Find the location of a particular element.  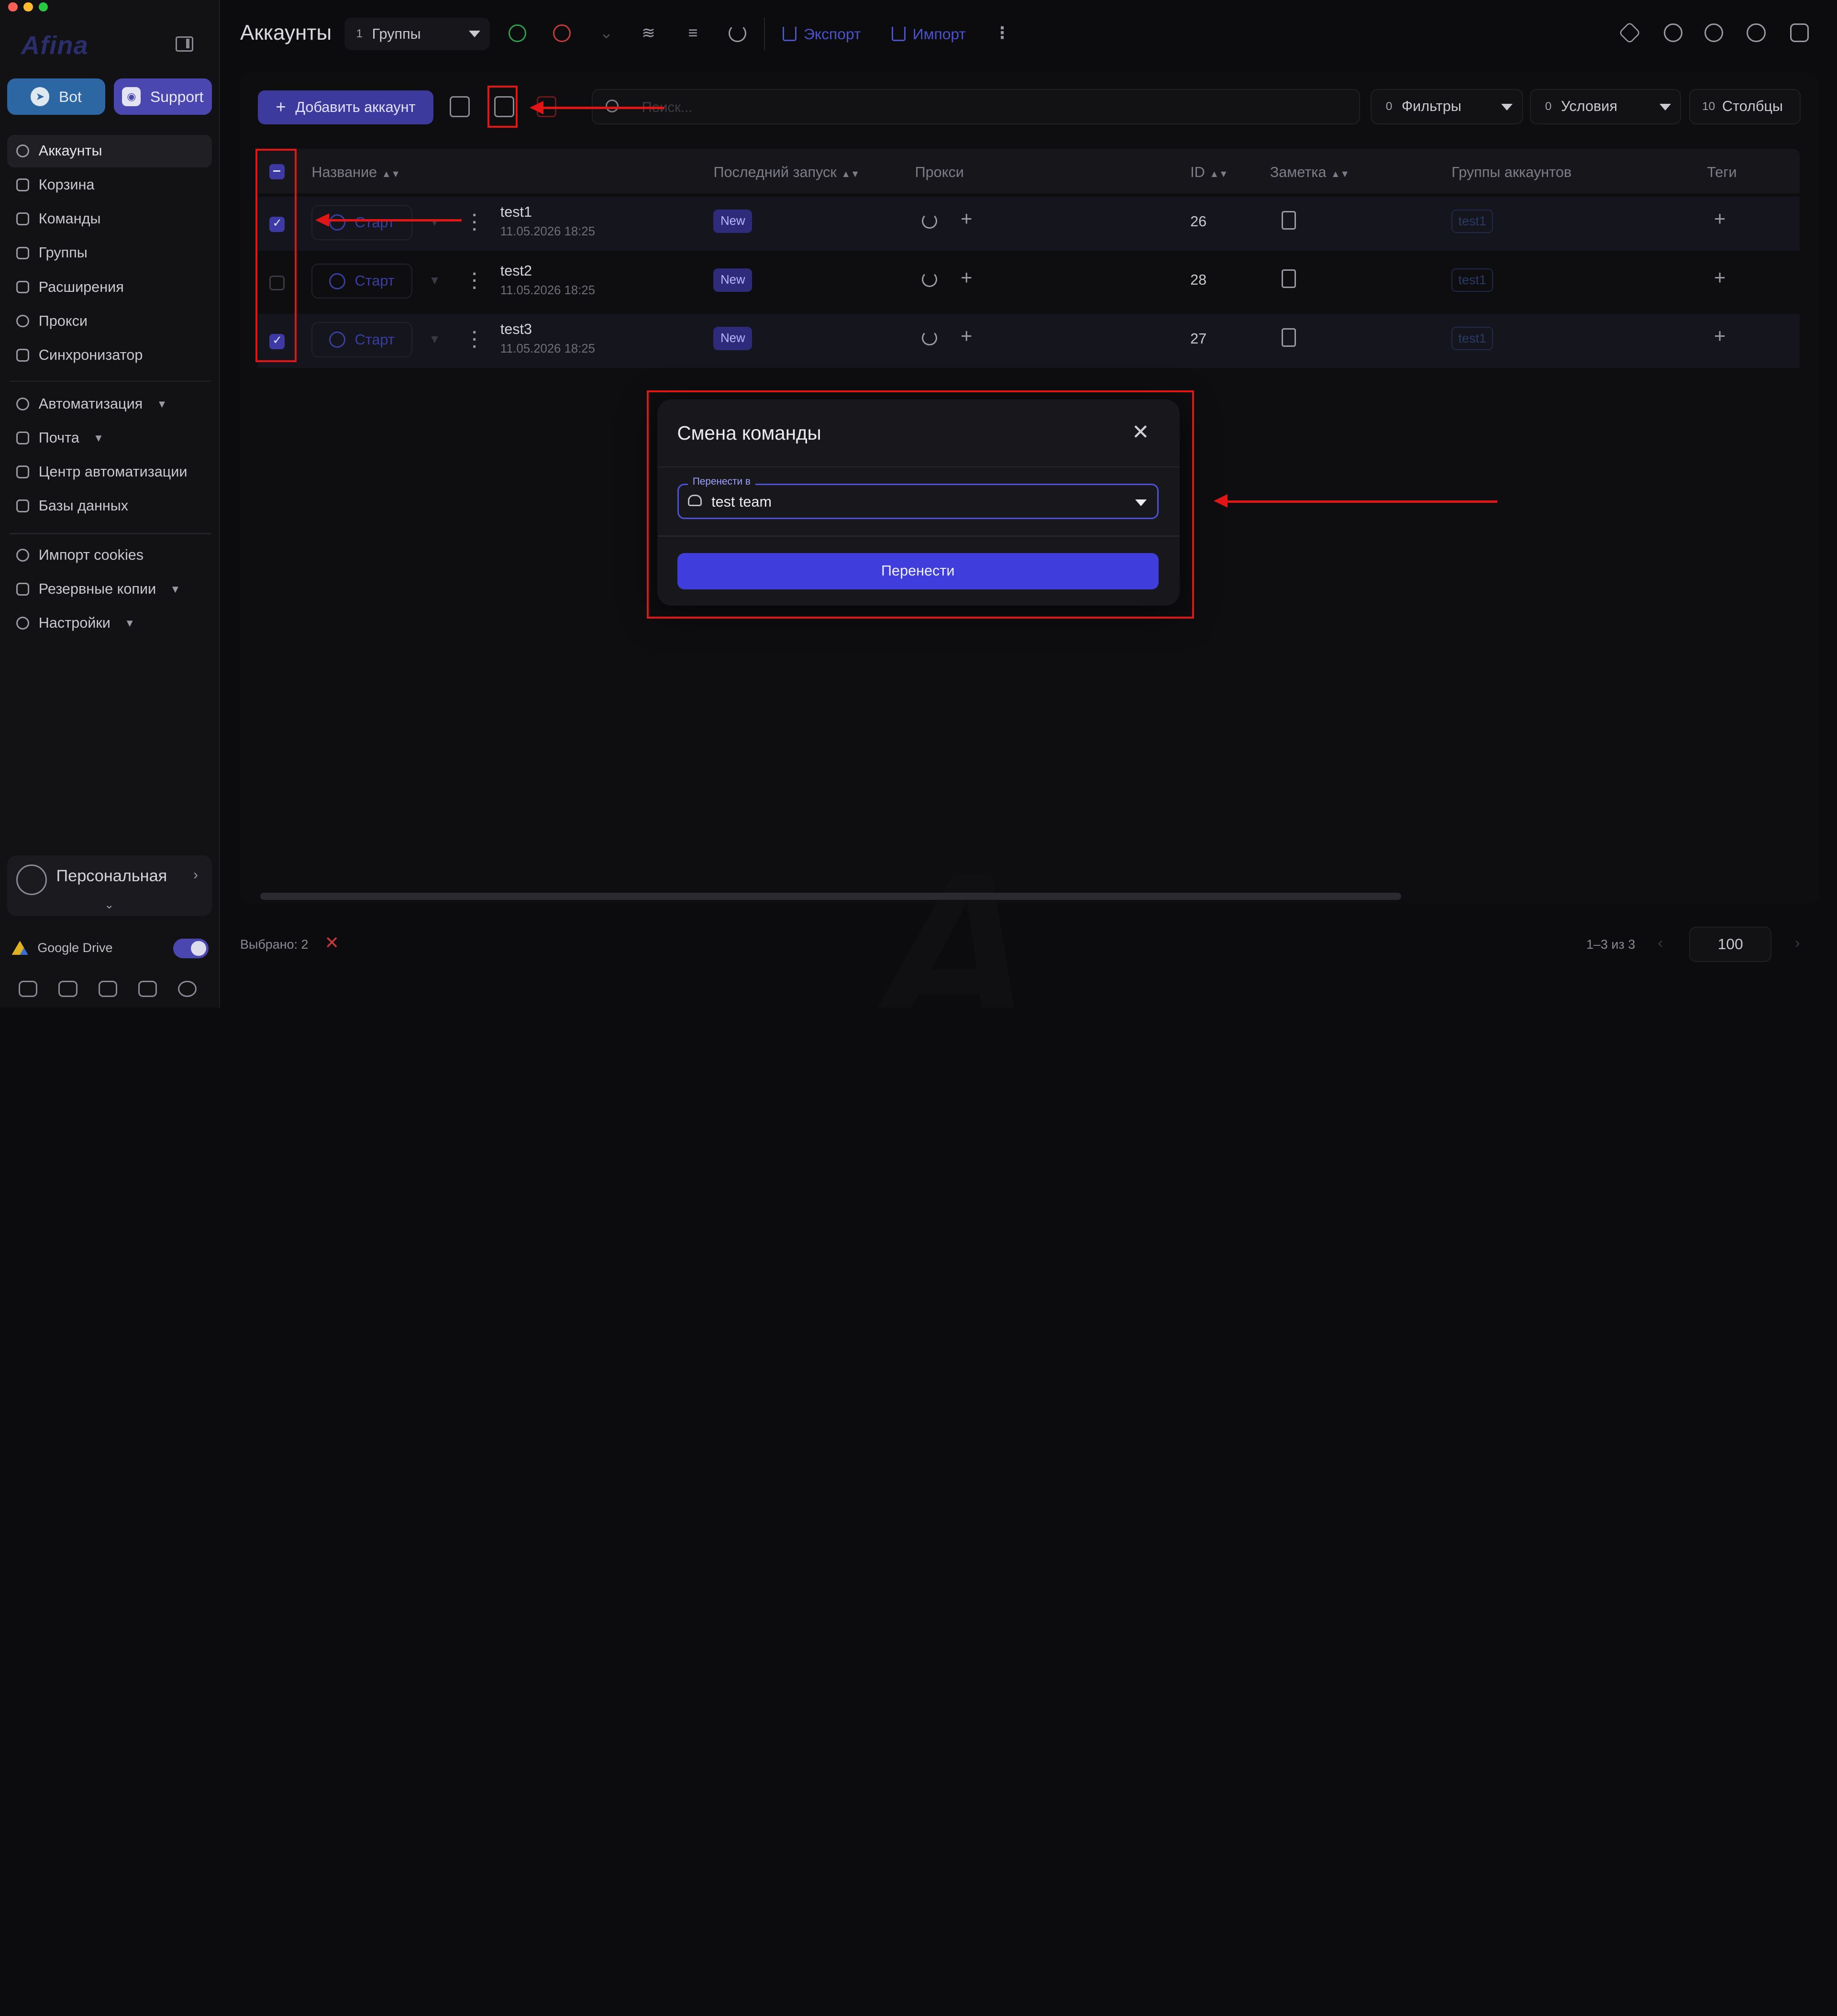

folder-upload-icon is located at coordinates (107, 988).